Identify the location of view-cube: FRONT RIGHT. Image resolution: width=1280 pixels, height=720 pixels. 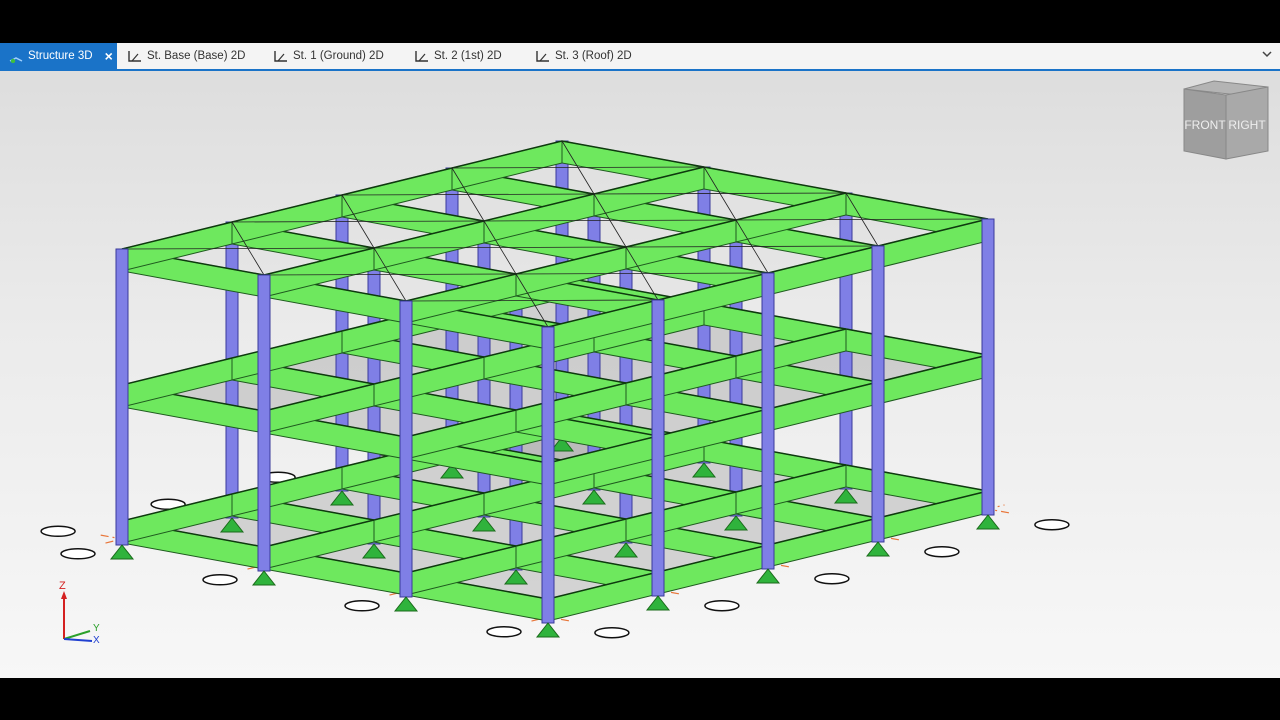
(1226, 121).